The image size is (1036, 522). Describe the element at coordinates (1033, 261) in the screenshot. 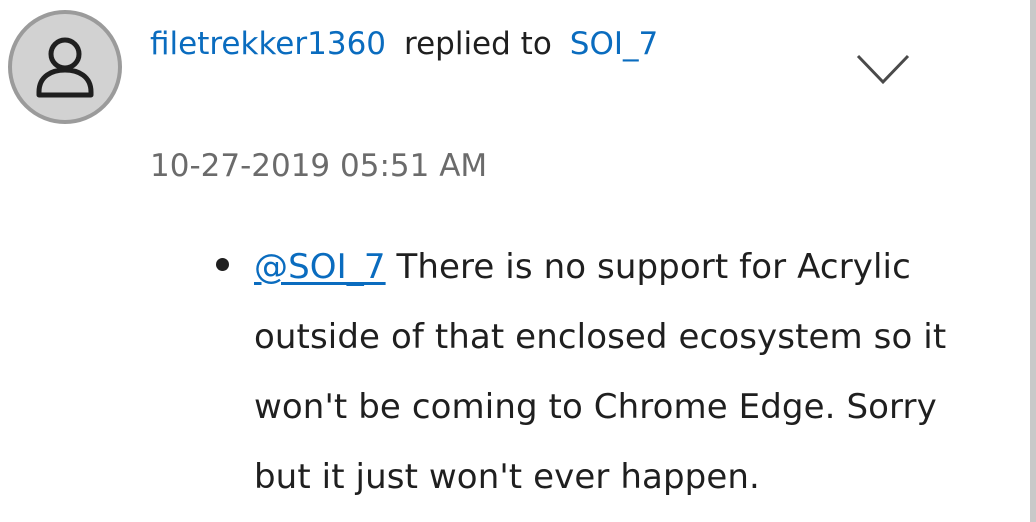

I see `scrollbar` at that location.